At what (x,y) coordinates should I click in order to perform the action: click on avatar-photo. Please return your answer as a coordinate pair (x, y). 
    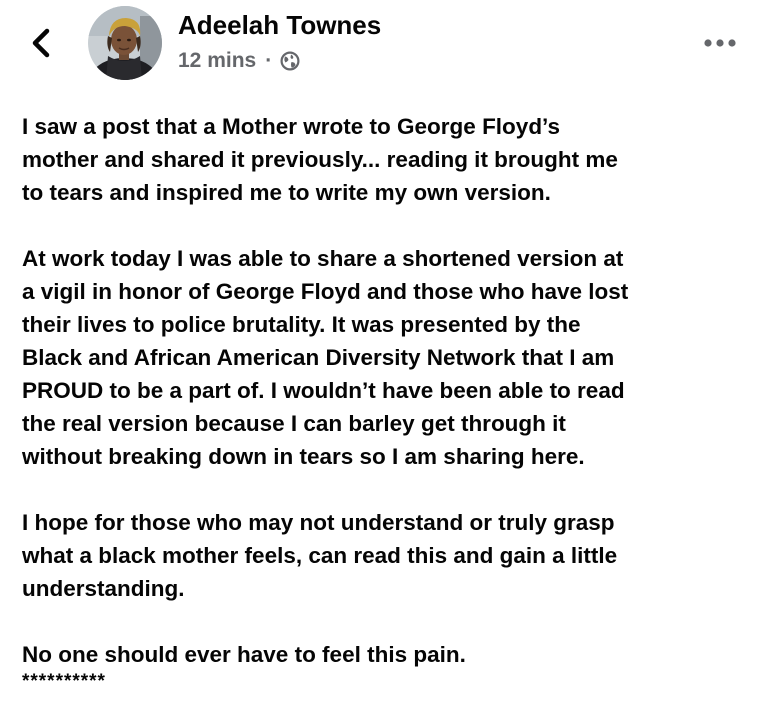
    Looking at the image, I should click on (125, 43).